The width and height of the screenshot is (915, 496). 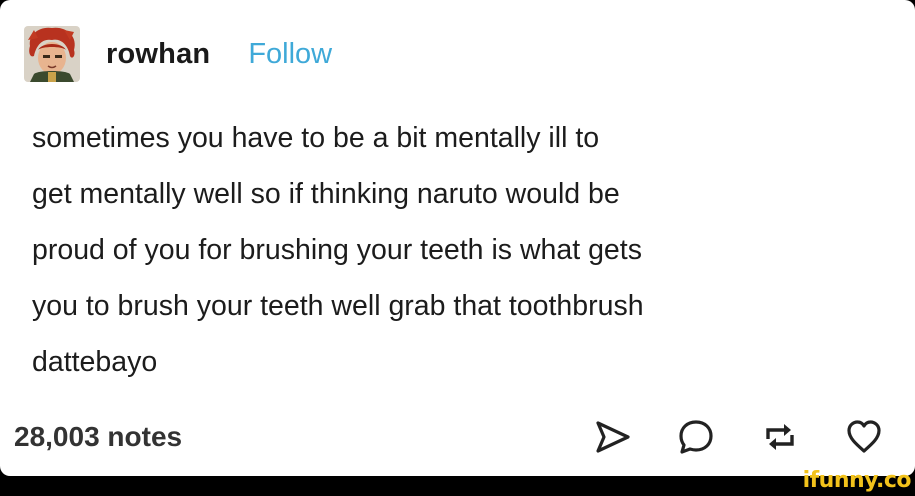 I want to click on post-actions, so click(x=738, y=437).